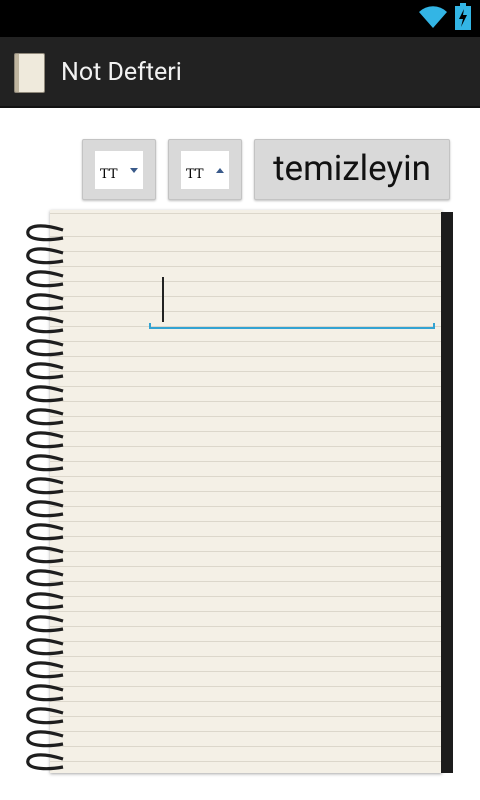 The width and height of the screenshot is (480, 800). Describe the element at coordinates (463, 16) in the screenshot. I see `battery-charging-icon` at that location.